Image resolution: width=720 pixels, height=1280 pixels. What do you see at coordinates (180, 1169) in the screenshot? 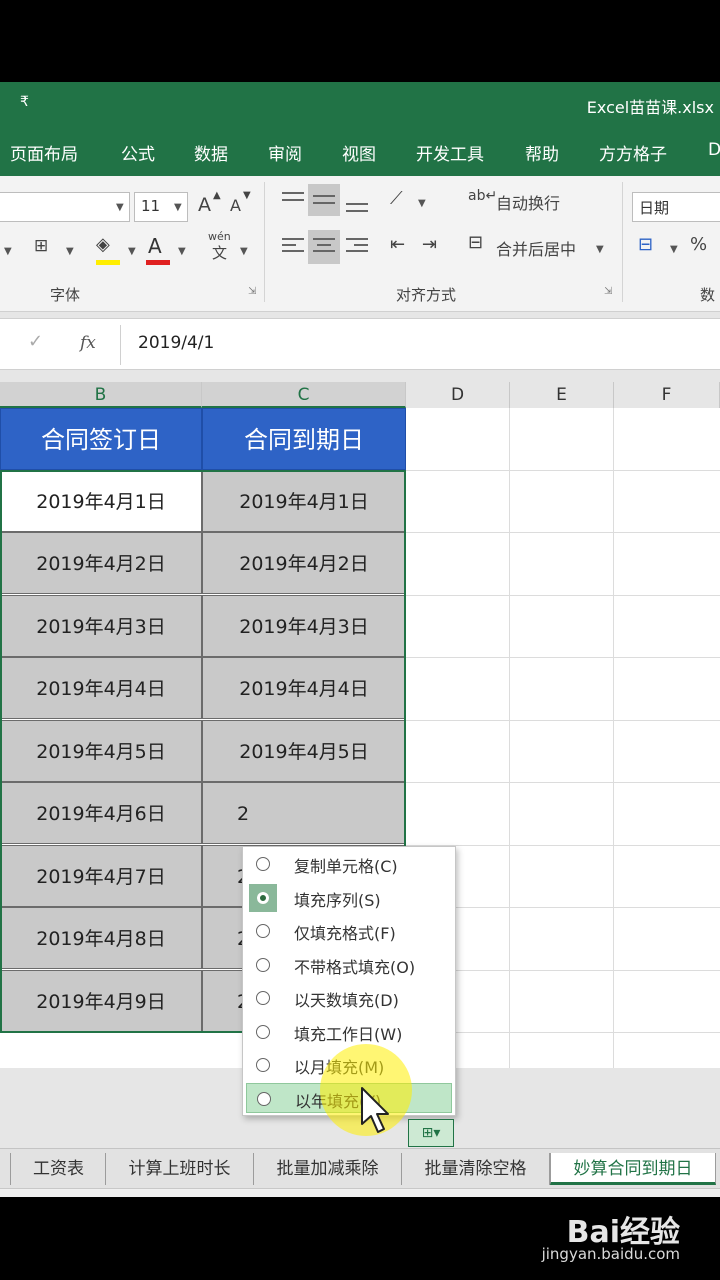
I see `sheet-tab-work-hours: 计算上班时长` at bounding box center [180, 1169].